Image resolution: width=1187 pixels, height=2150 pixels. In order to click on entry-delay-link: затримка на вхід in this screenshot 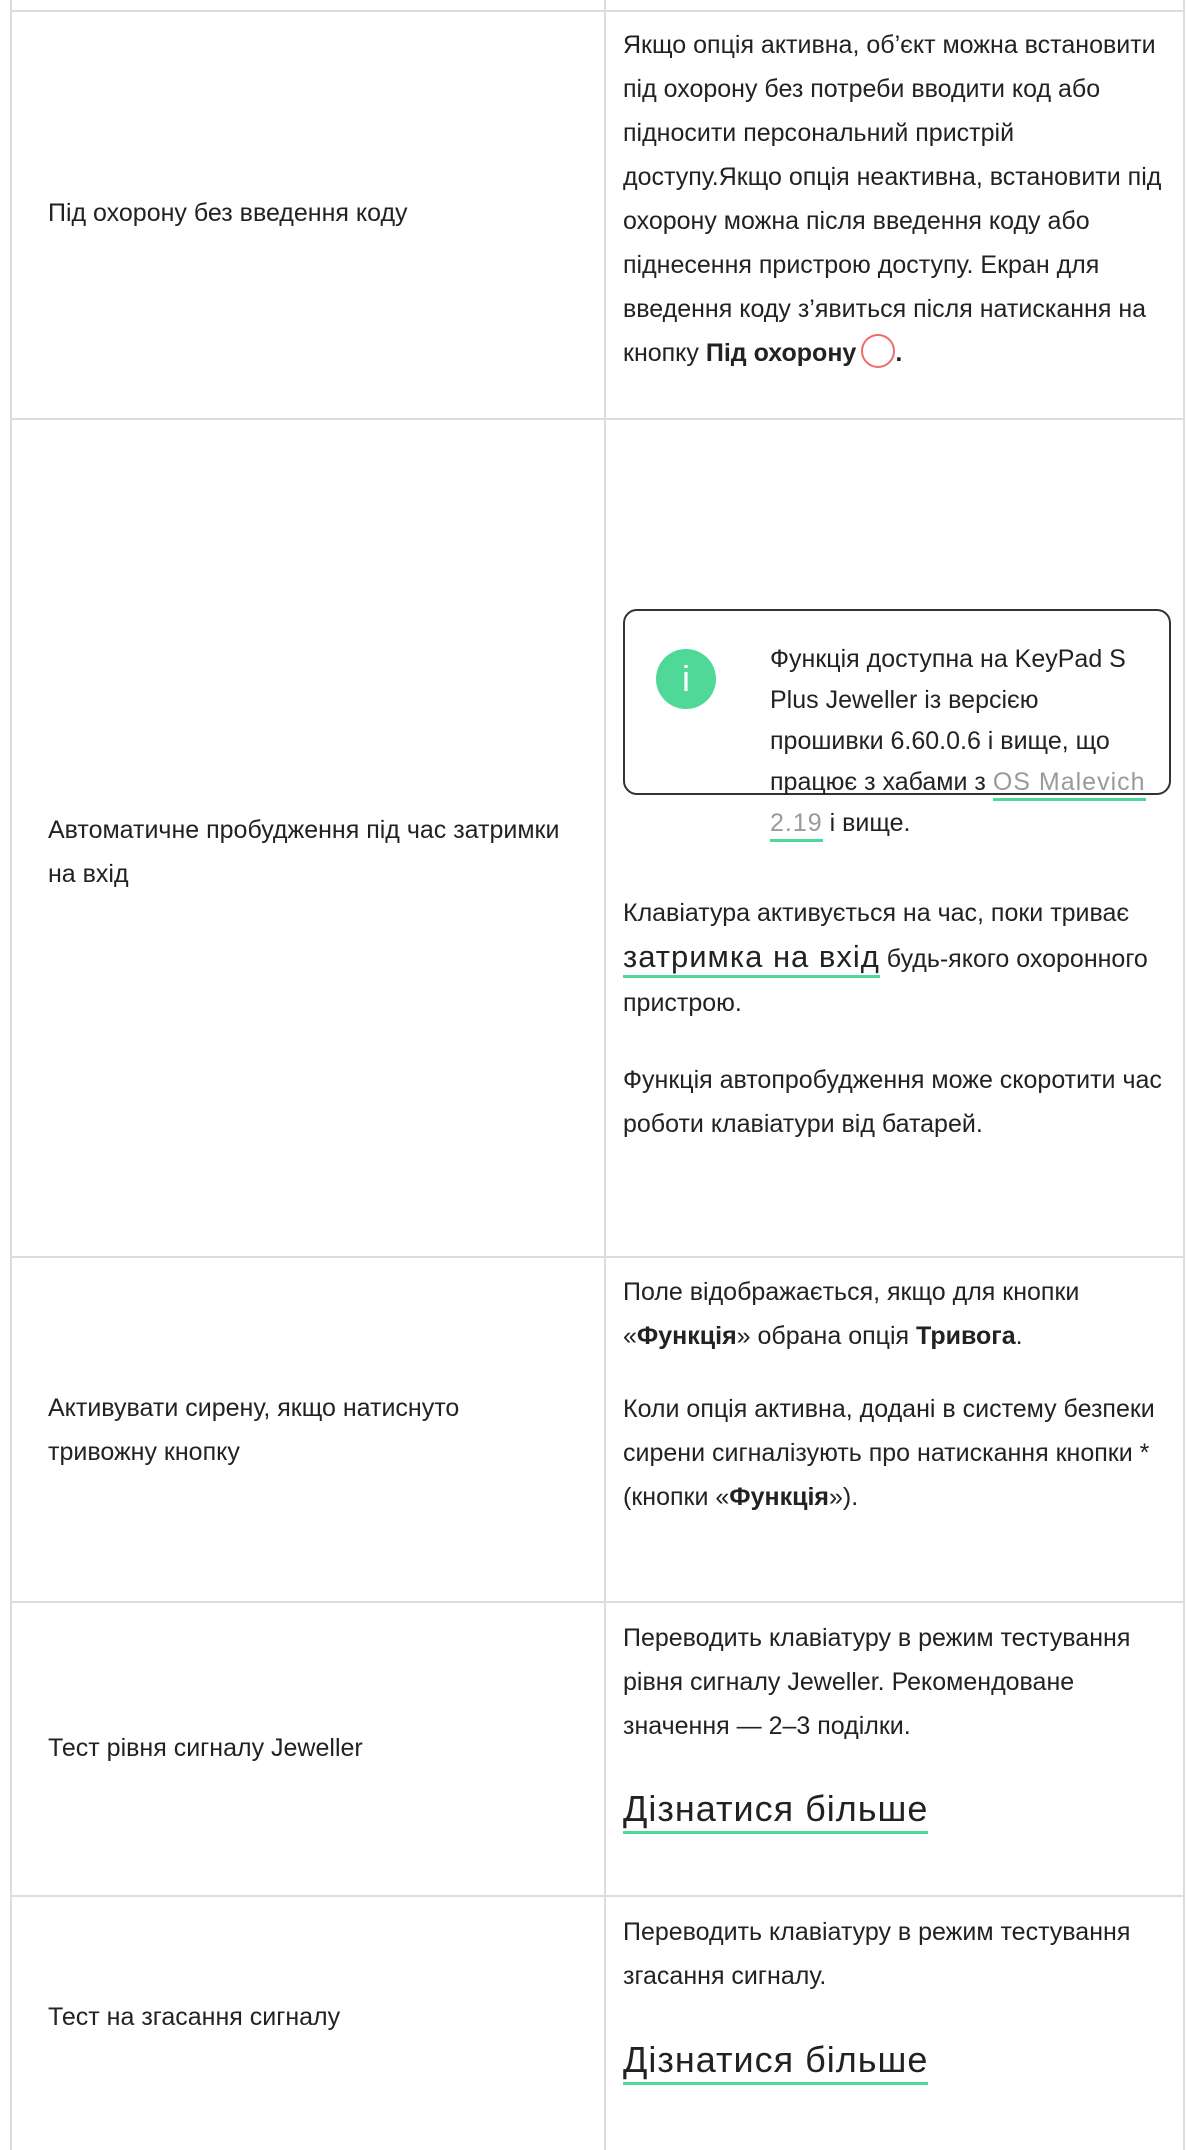, I will do `click(751, 958)`.